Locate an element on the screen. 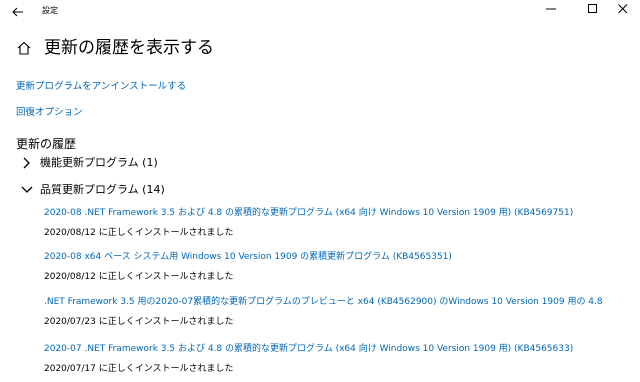  recovery-options-link: 回復オプション is located at coordinates (49, 112).